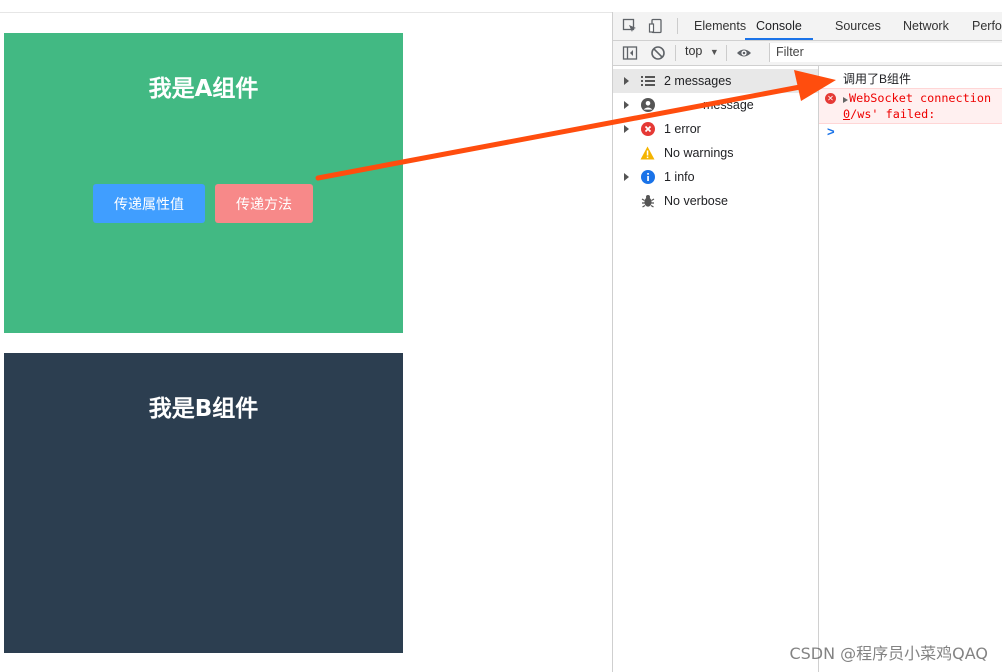 The image size is (1002, 672). I want to click on sidebar-item-info: 1 info, so click(715, 177).